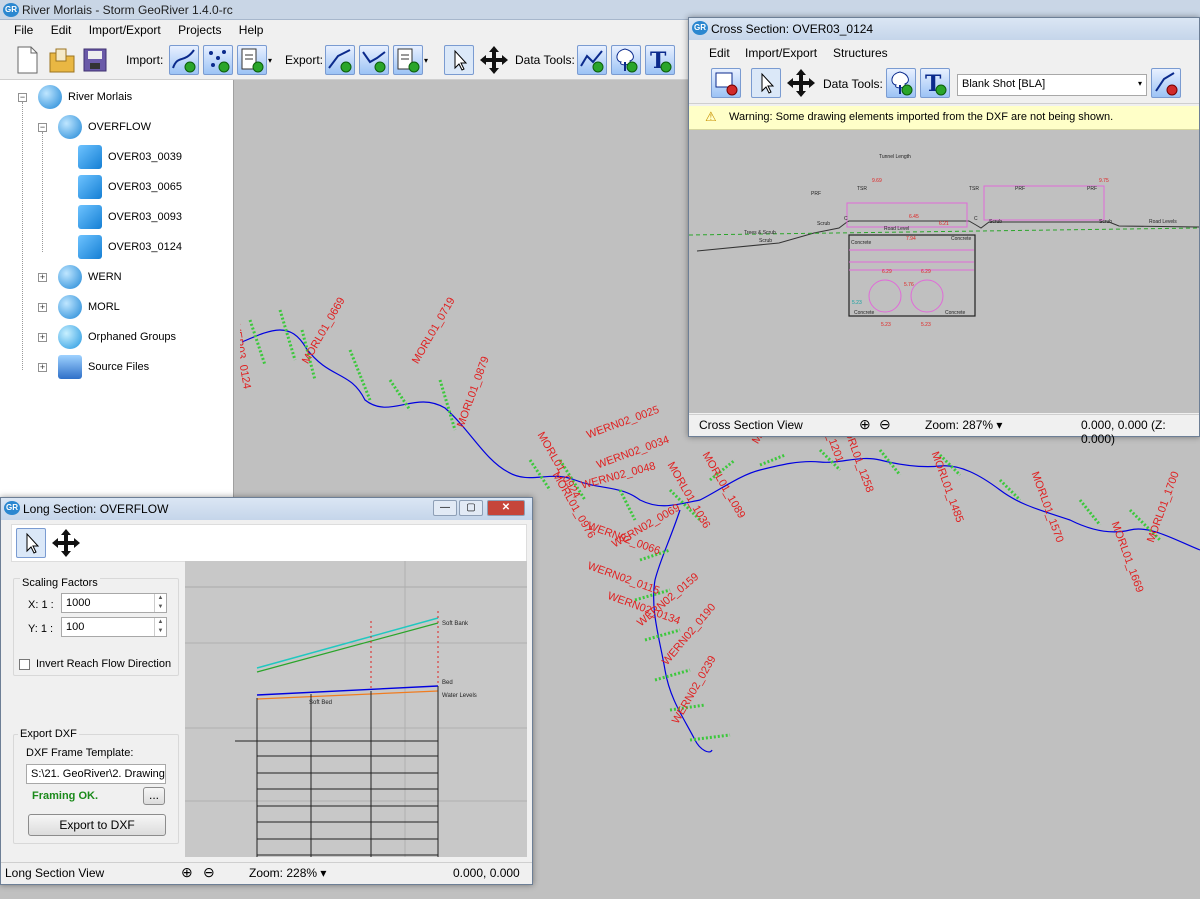  What do you see at coordinates (861, 243) in the screenshot?
I see `cs-concrete-label-1: Concrete` at bounding box center [861, 243].